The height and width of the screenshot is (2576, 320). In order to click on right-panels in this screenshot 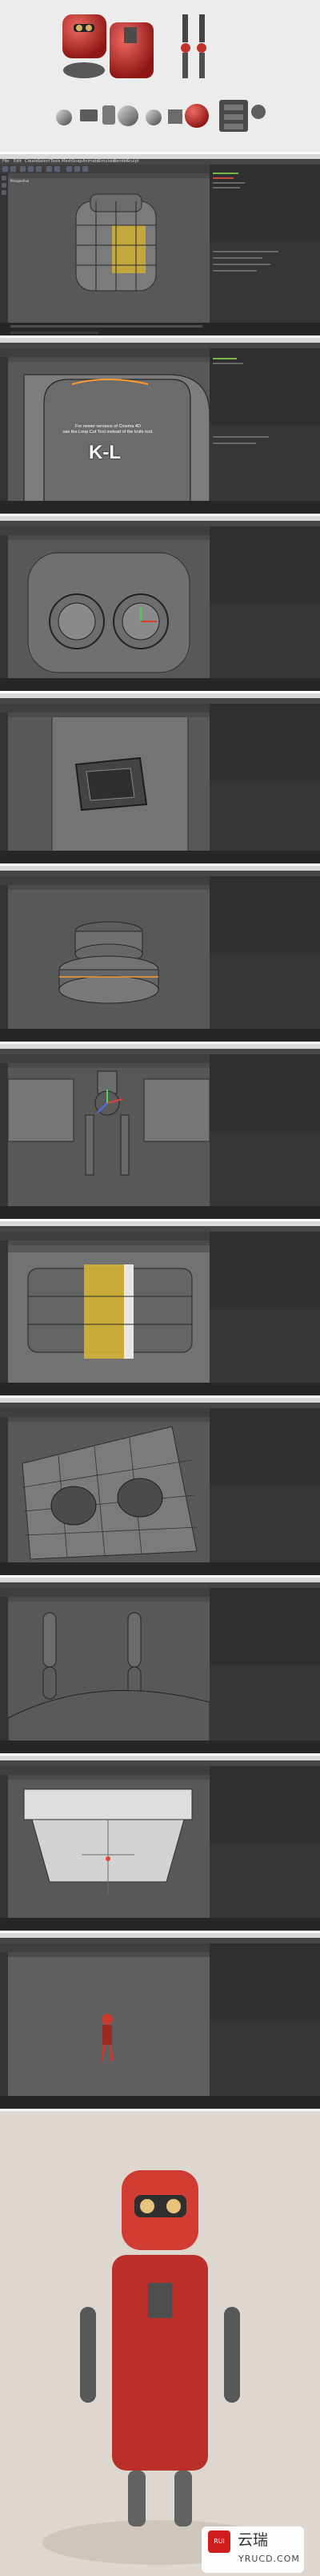, I will do `click(265, 244)`.